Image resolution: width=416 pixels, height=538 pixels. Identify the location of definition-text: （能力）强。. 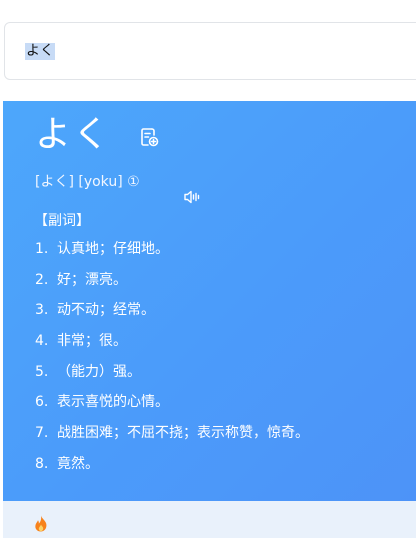
(99, 371).